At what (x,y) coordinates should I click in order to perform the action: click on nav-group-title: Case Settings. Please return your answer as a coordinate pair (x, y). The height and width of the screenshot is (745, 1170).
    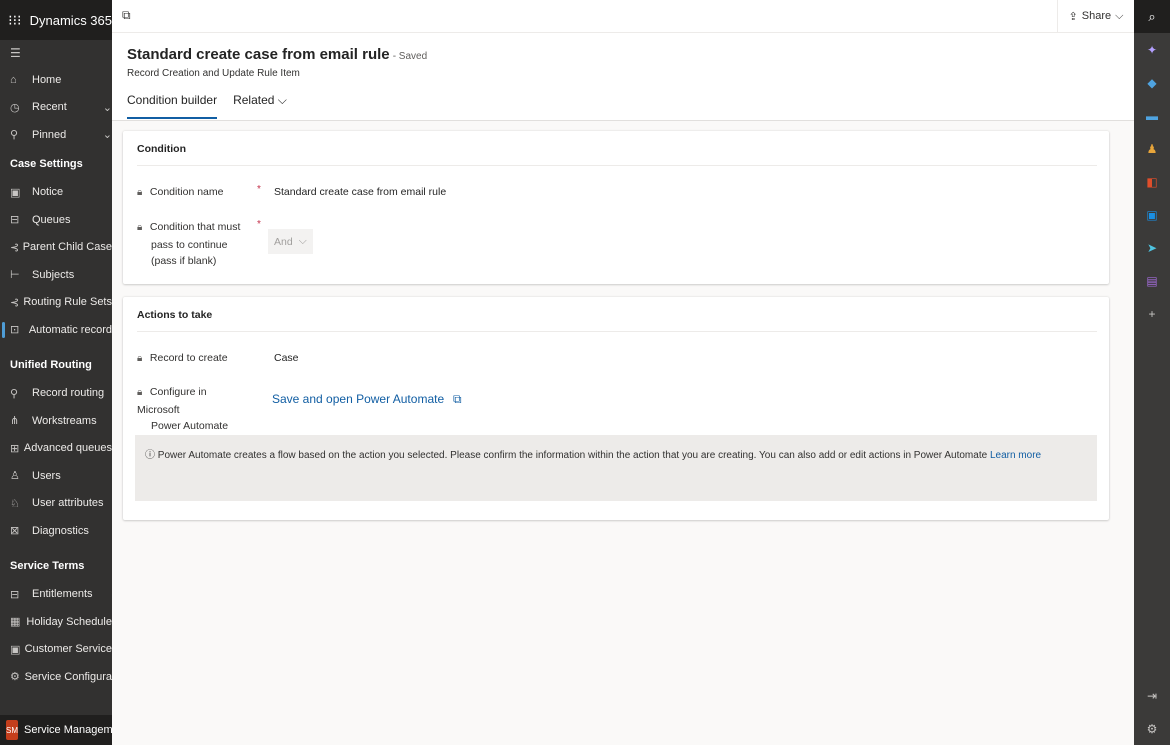
    Looking at the image, I should click on (46, 163).